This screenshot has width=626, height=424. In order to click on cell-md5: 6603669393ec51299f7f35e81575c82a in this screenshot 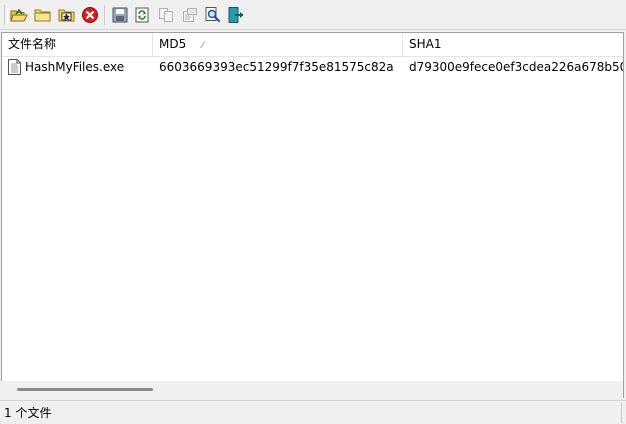, I will do `click(276, 67)`.